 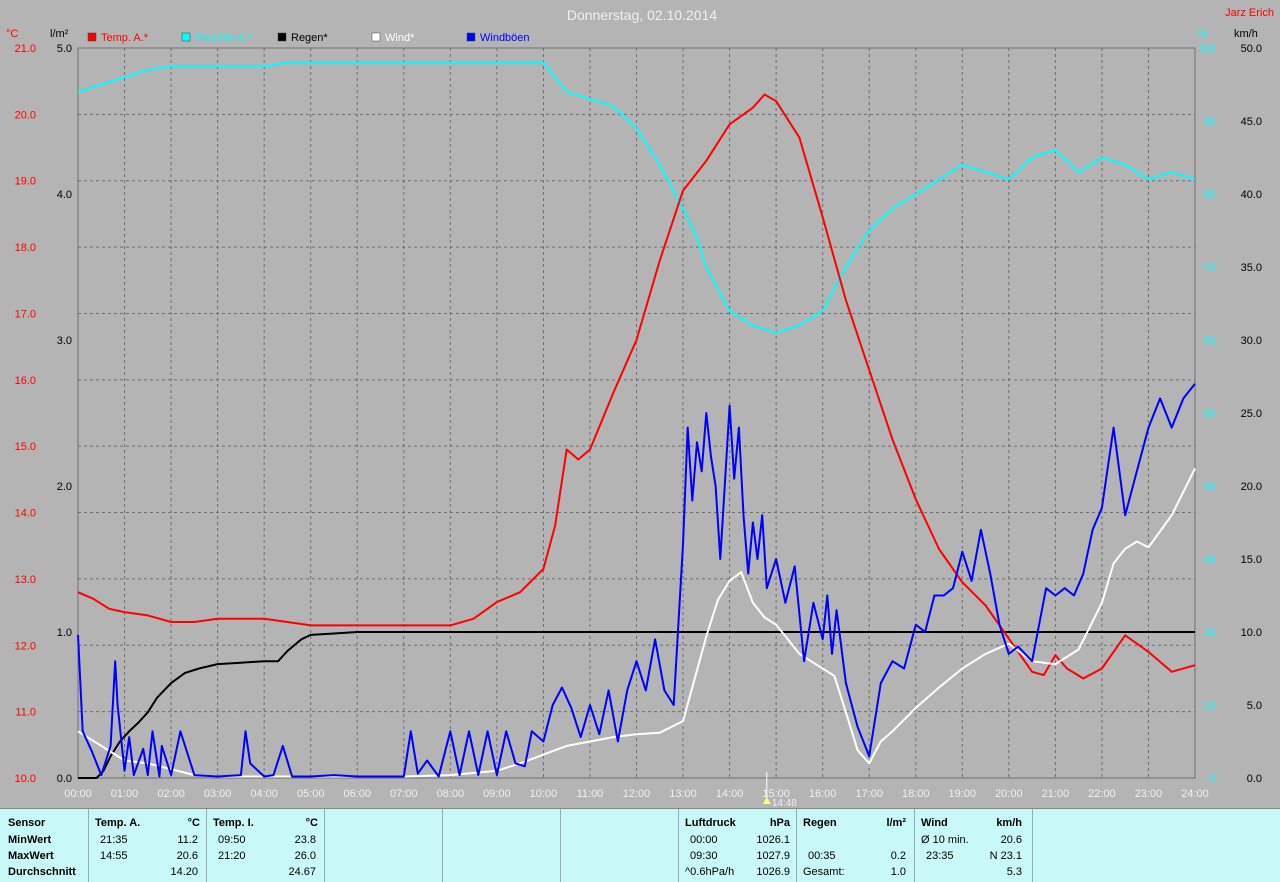 What do you see at coordinates (184, 872) in the screenshot?
I see `temp-a-avg: 14.20` at bounding box center [184, 872].